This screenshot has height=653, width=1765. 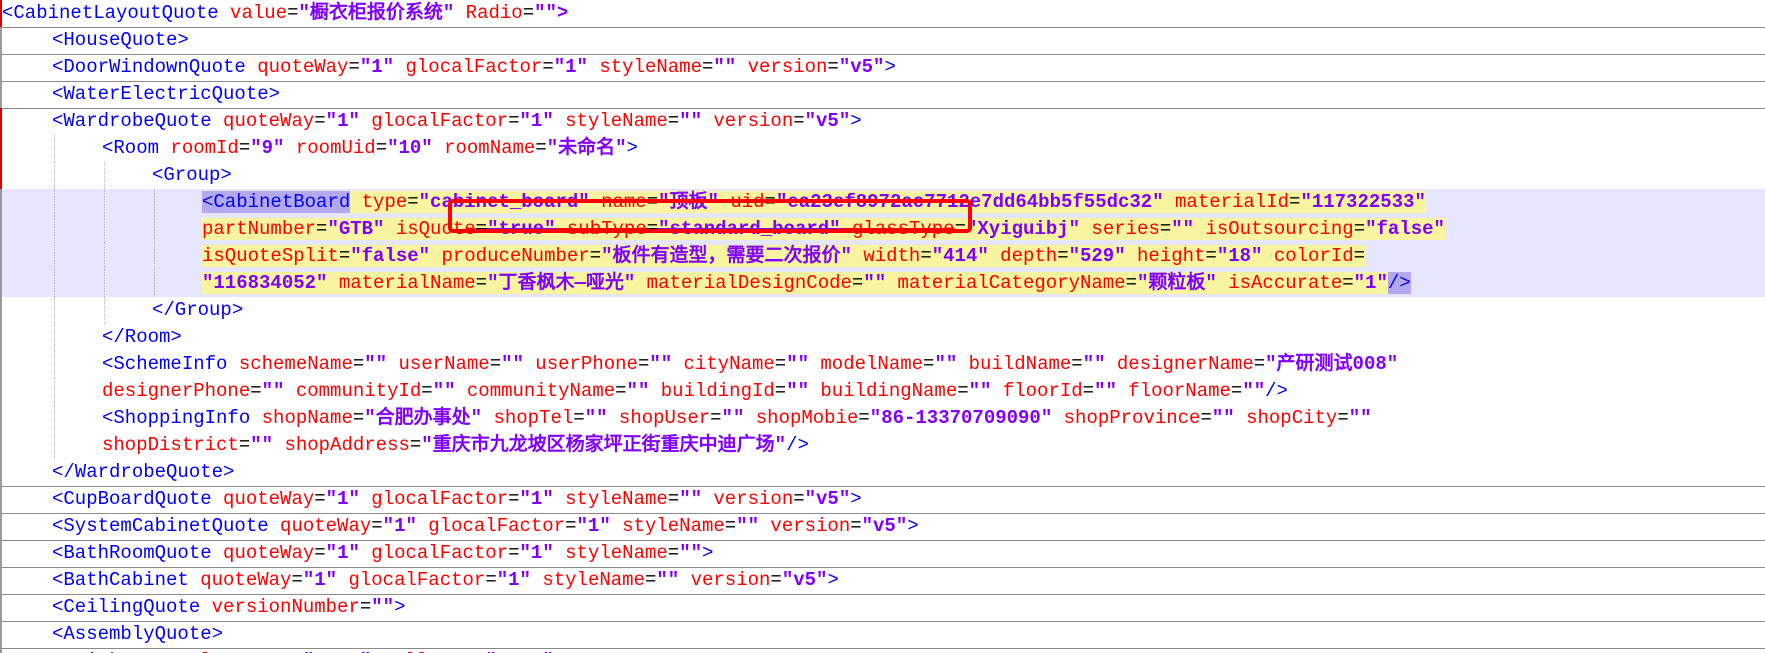 What do you see at coordinates (882, 175) in the screenshot?
I see `code-line: <Group>` at bounding box center [882, 175].